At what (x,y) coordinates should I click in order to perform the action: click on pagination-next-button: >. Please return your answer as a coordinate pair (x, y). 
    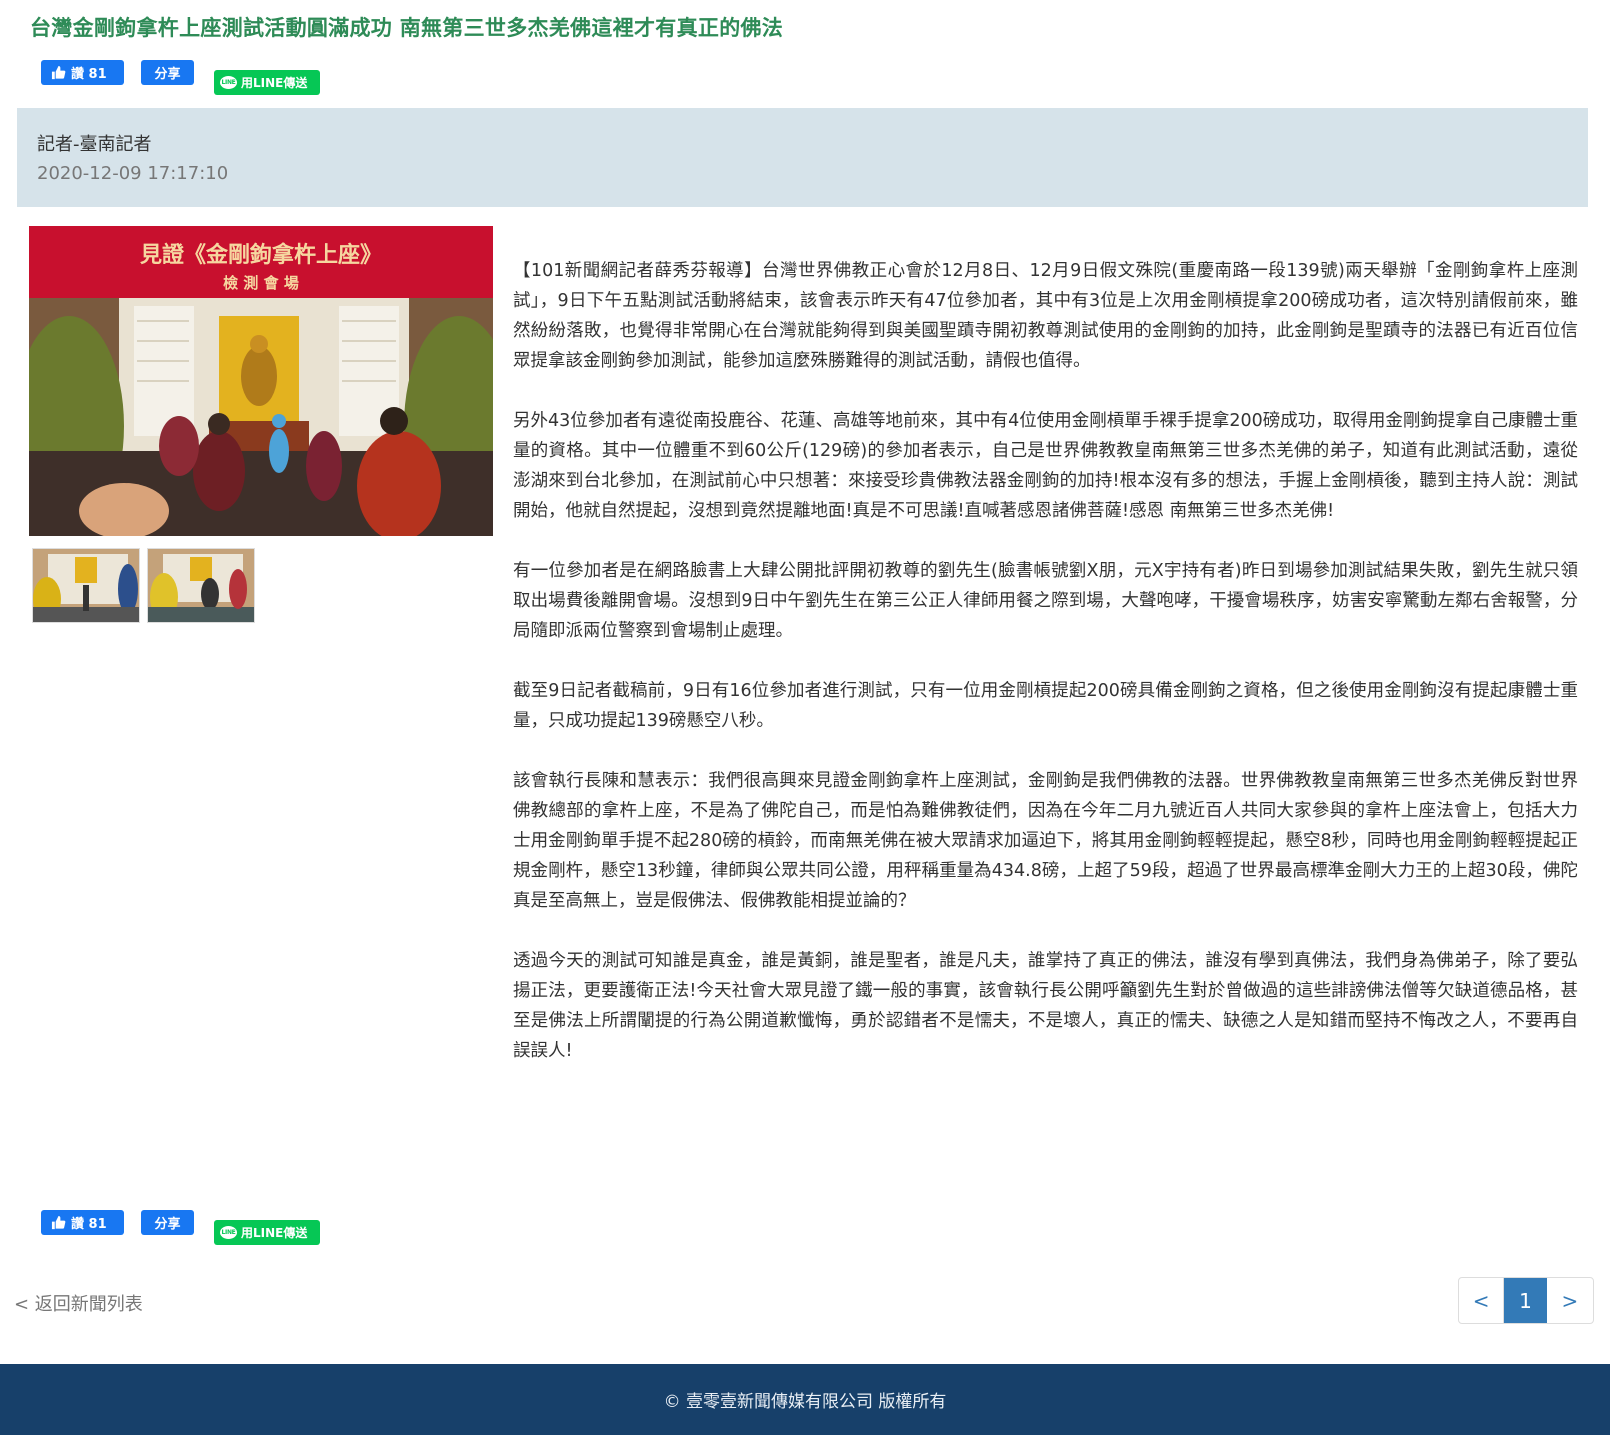
    Looking at the image, I should click on (1570, 1300).